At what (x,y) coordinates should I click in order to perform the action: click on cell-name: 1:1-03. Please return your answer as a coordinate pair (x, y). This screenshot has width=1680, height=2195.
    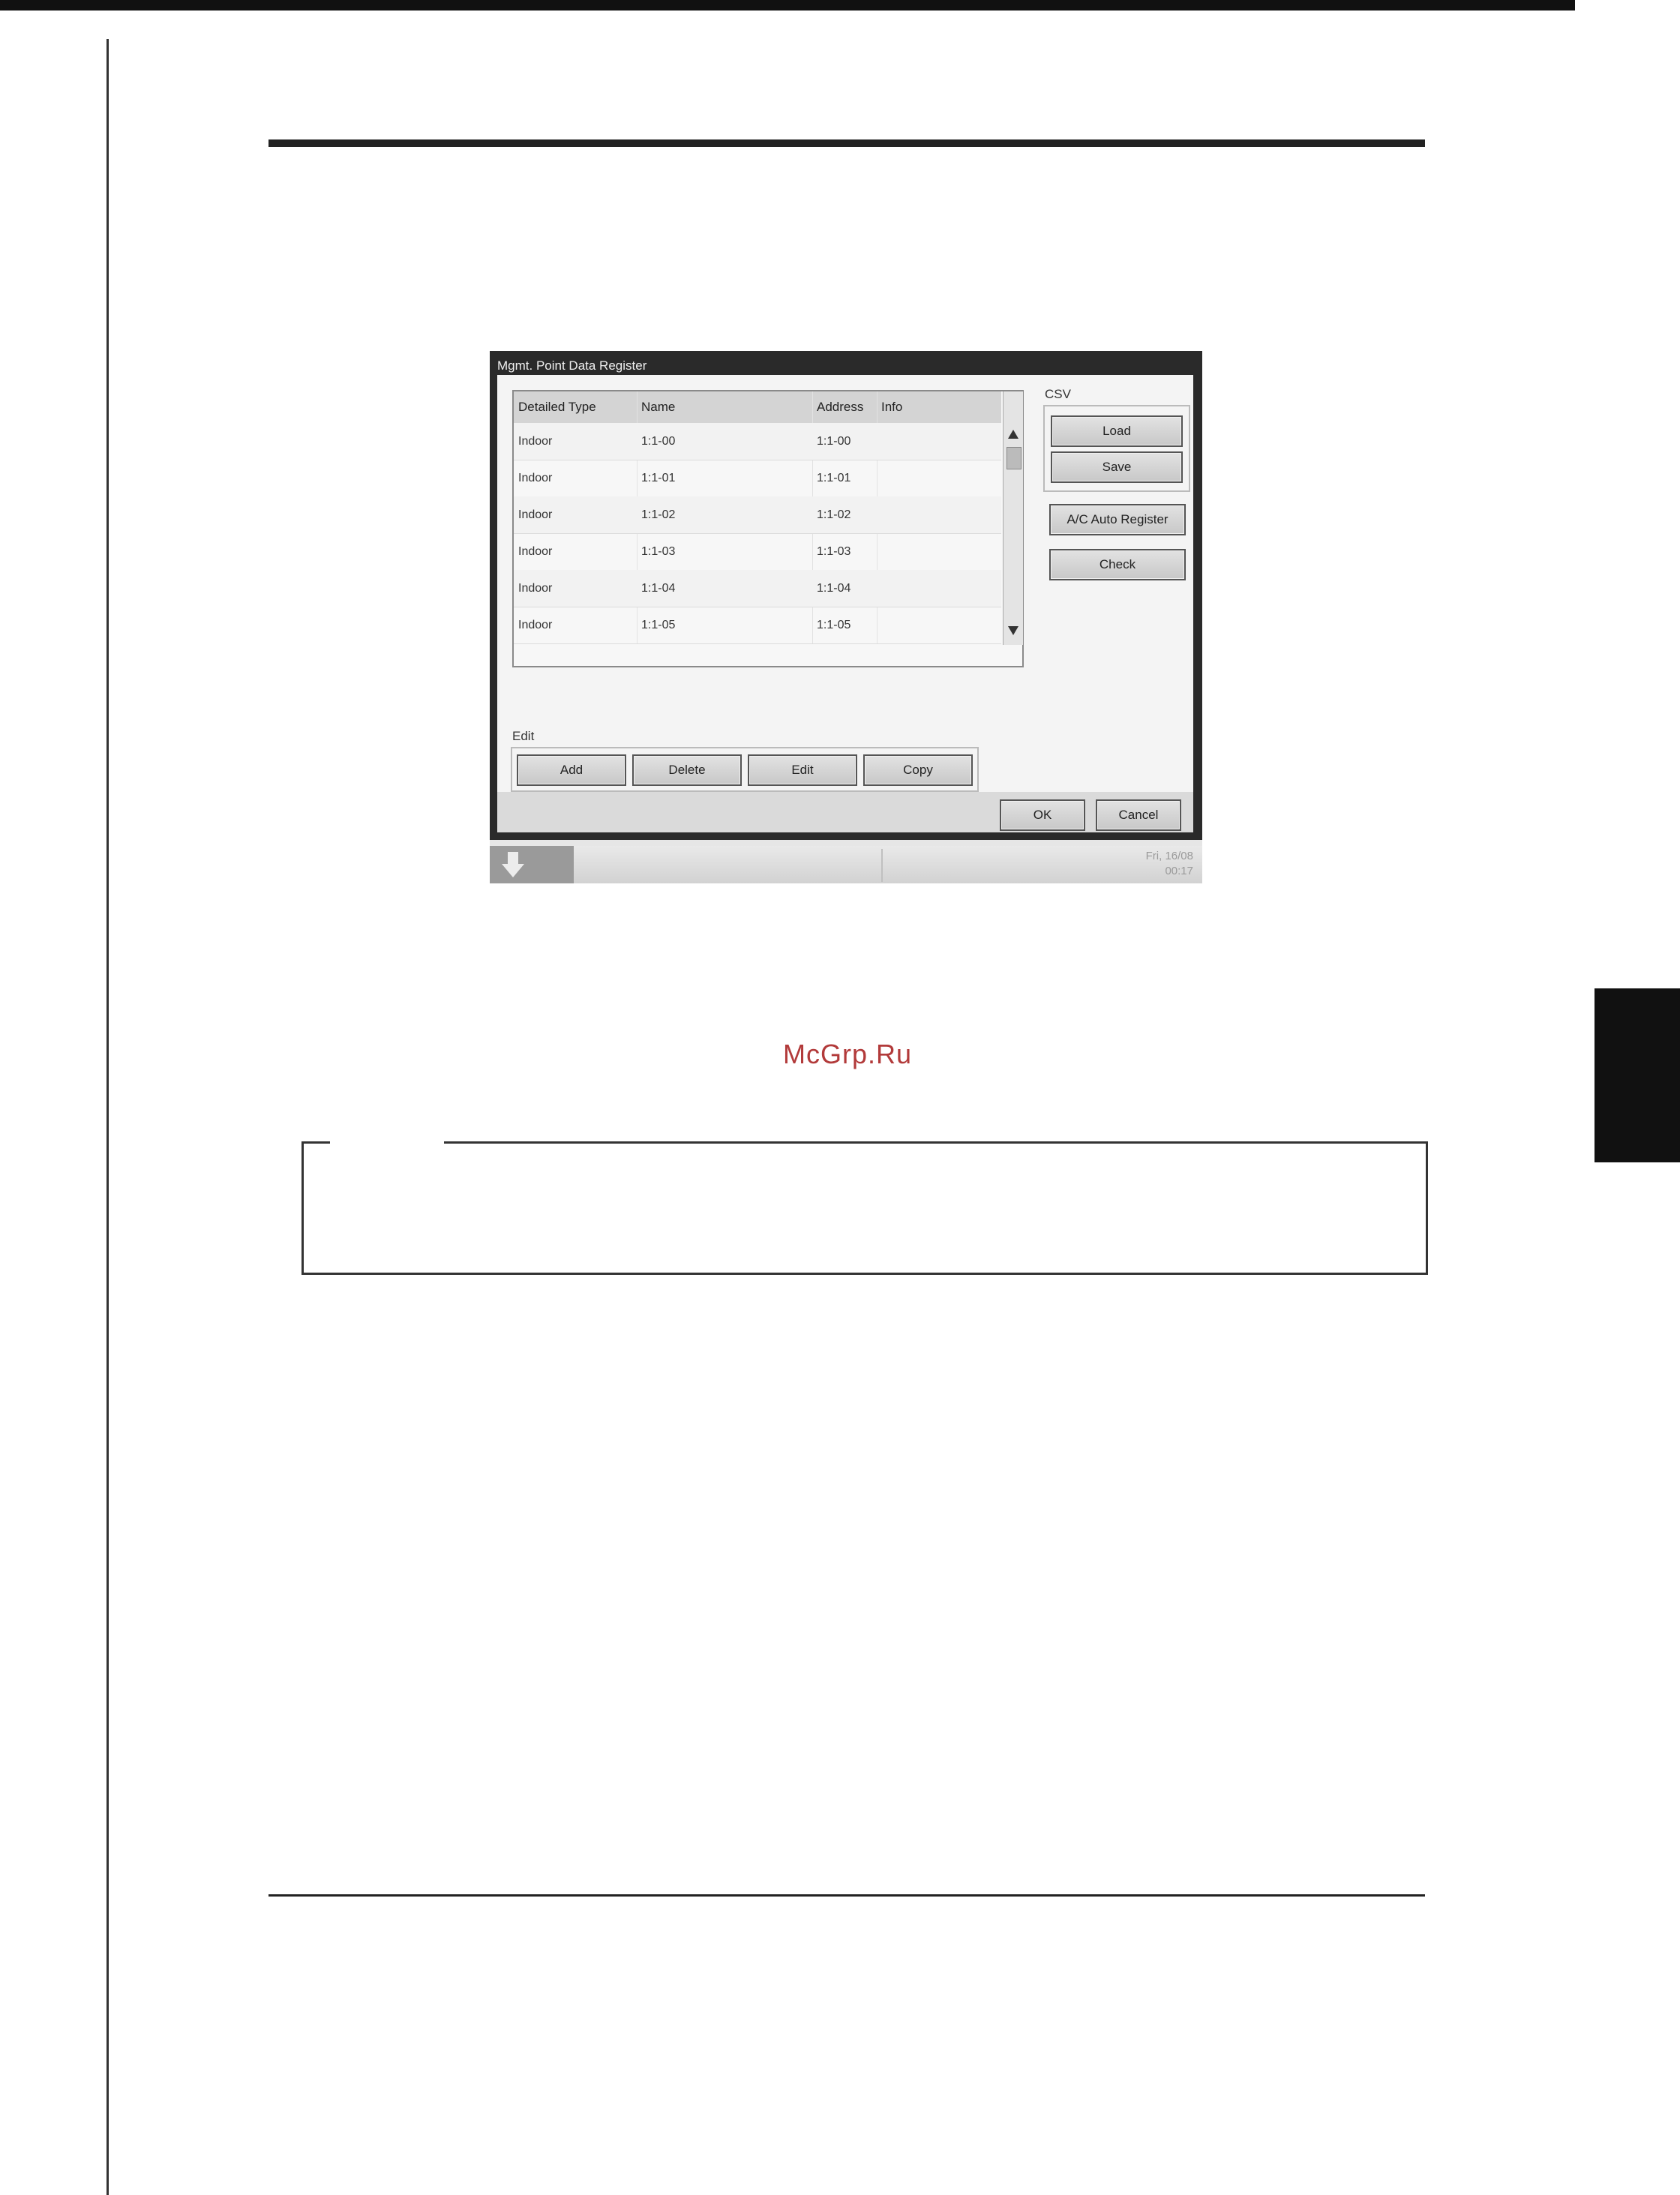
    Looking at the image, I should click on (658, 551).